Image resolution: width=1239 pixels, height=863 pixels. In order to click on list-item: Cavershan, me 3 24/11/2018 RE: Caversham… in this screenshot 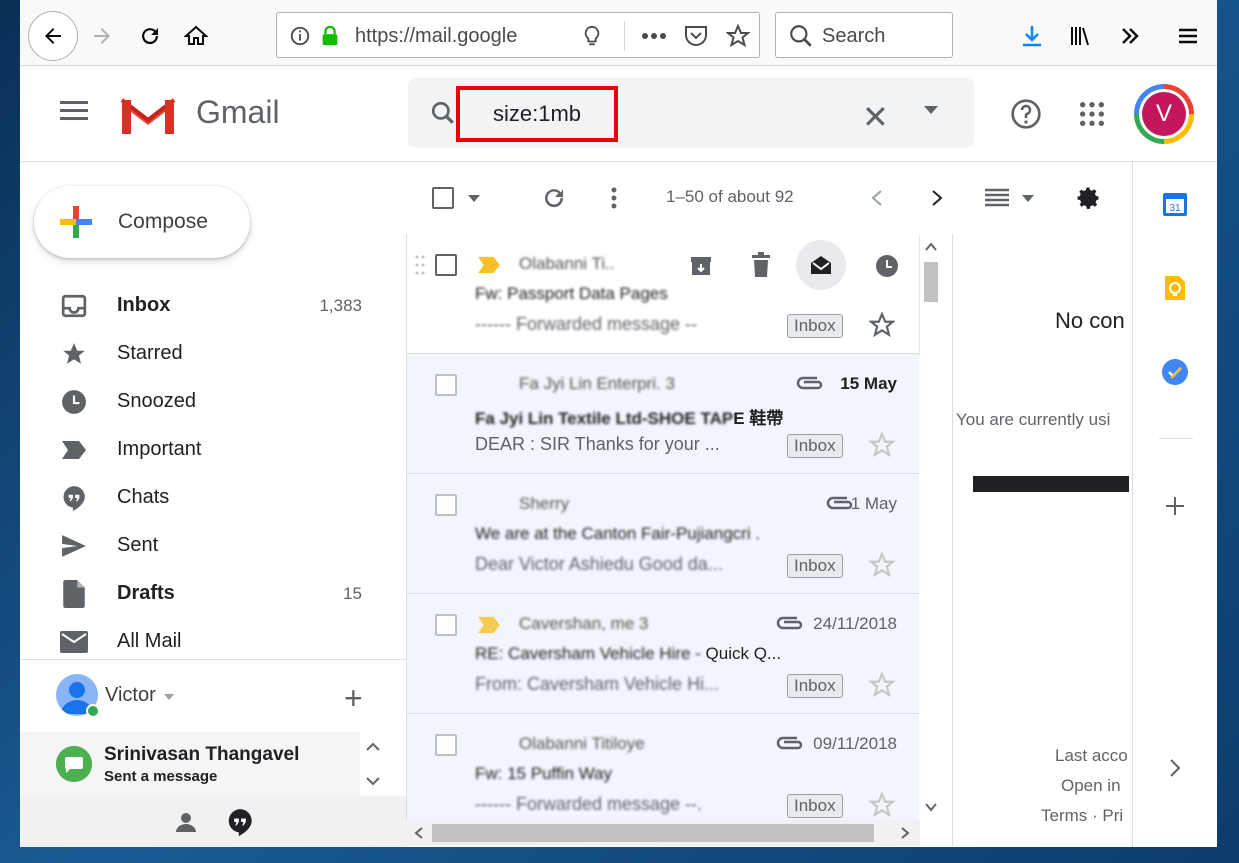, I will do `click(663, 654)`.